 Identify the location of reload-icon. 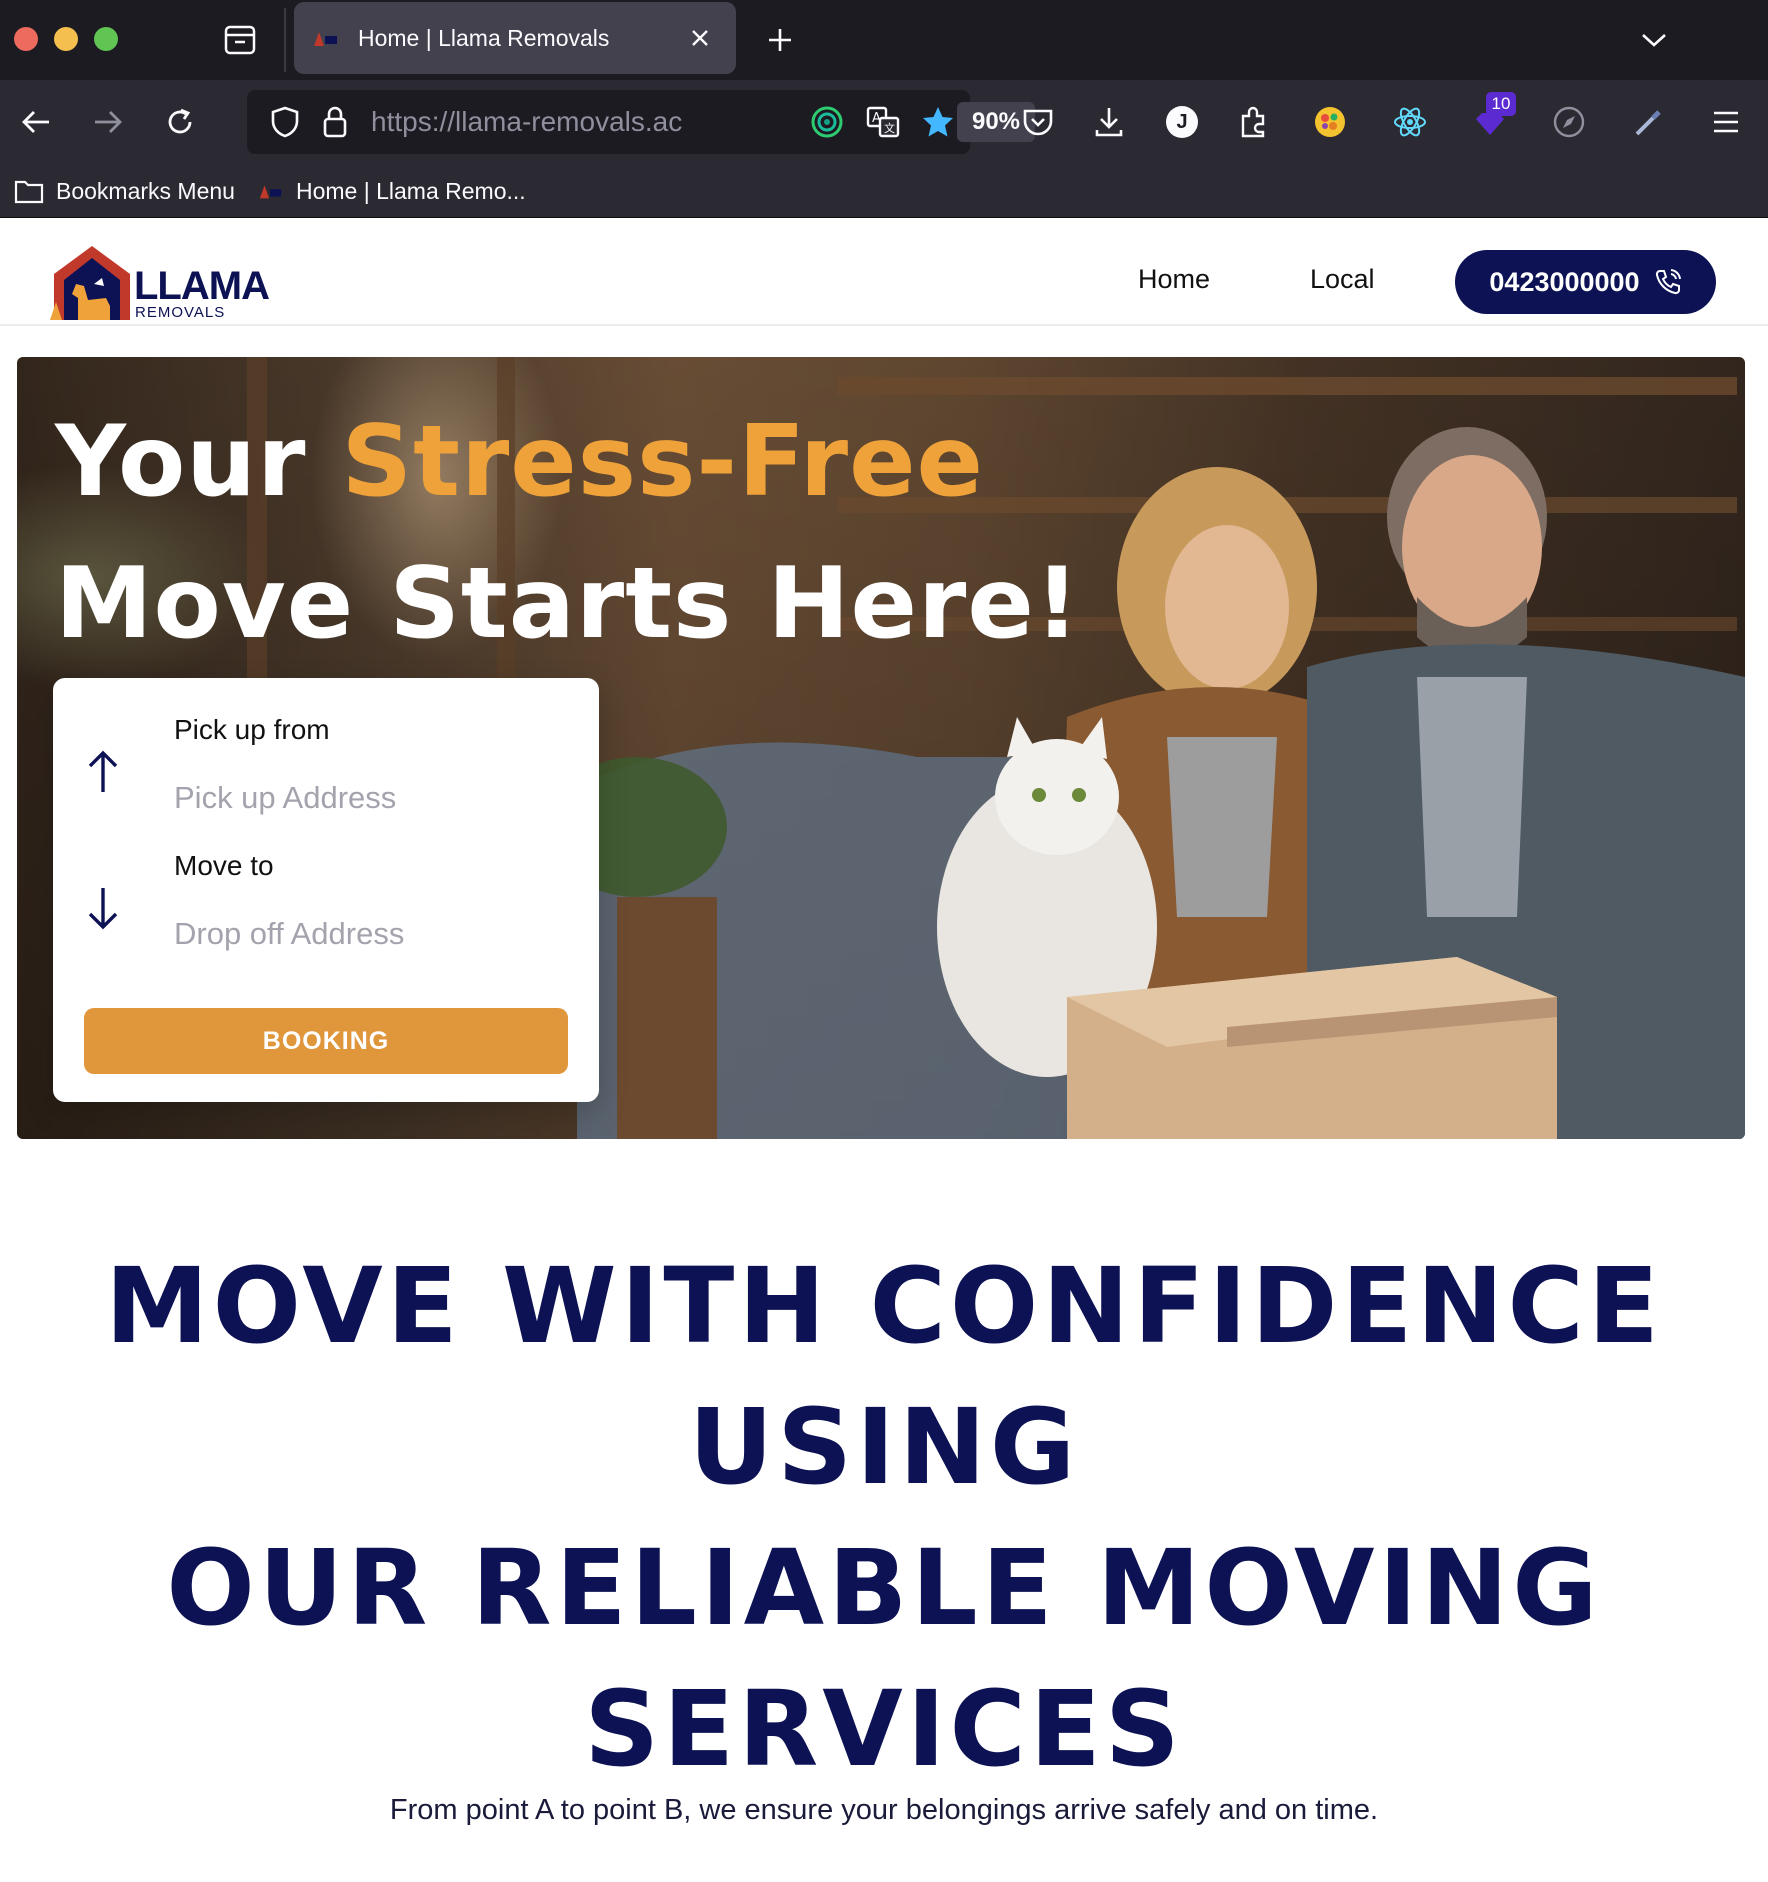
(180, 121).